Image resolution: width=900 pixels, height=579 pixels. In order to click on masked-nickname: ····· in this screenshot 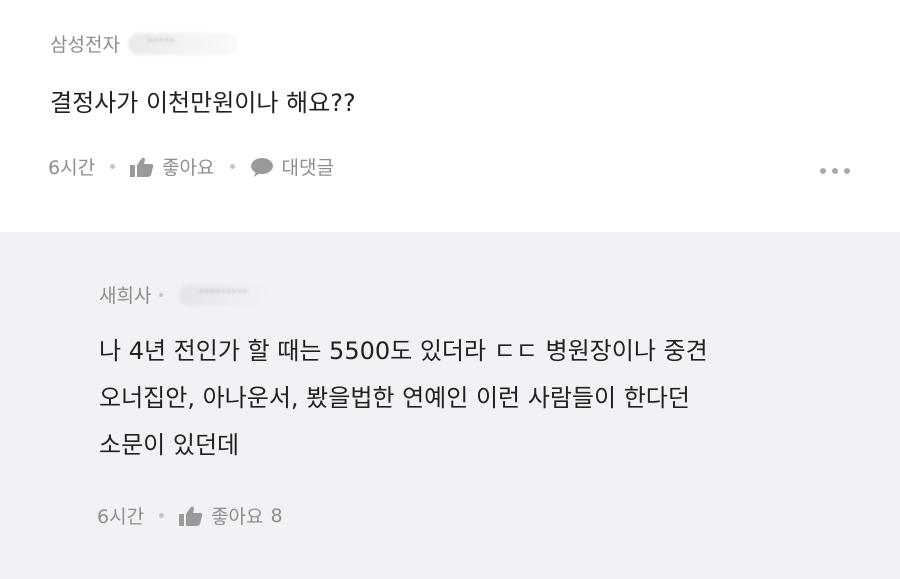, I will do `click(182, 43)`.